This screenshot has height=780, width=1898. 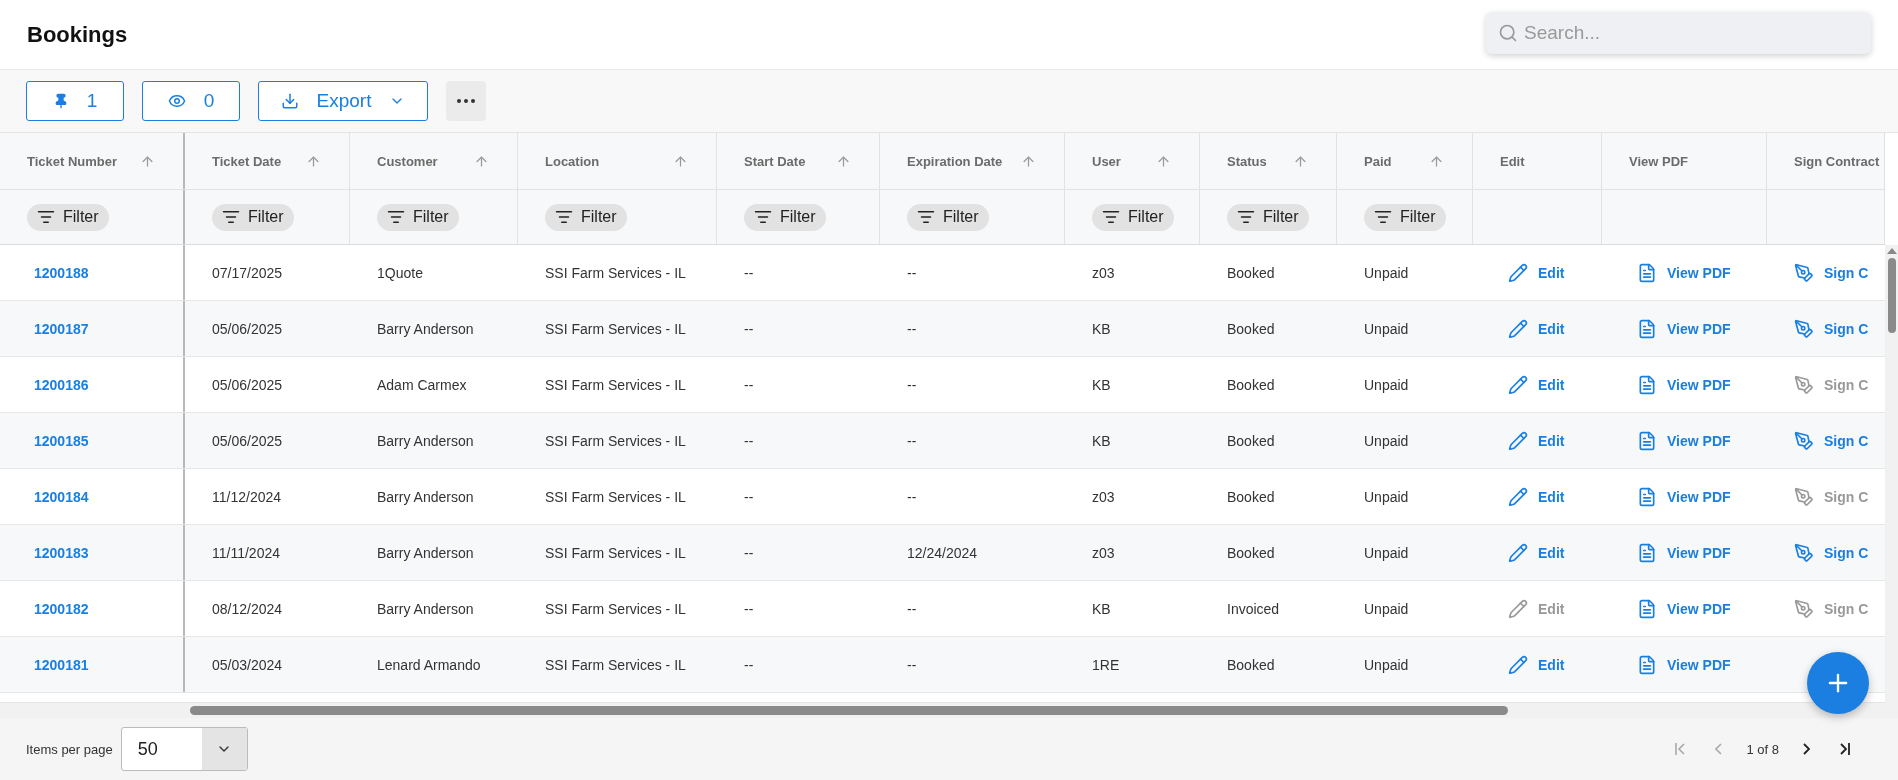 I want to click on table-cell-text: 1Quote, so click(x=400, y=273).